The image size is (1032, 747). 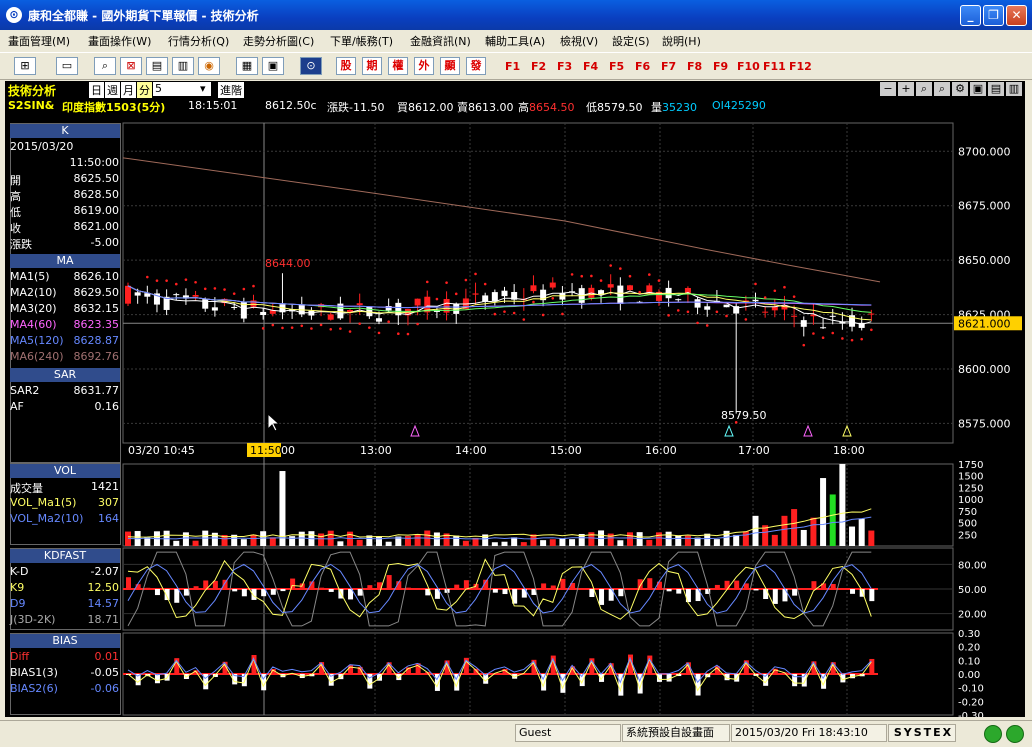 What do you see at coordinates (564, 66) in the screenshot?
I see `f3-button: F3` at bounding box center [564, 66].